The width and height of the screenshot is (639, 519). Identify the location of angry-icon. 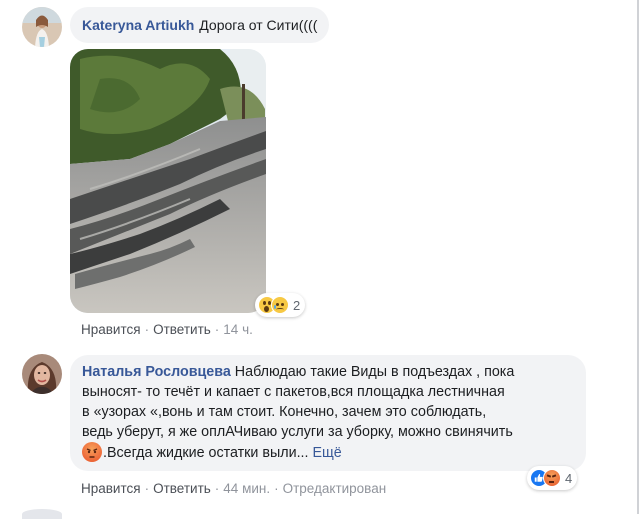
(552, 478).